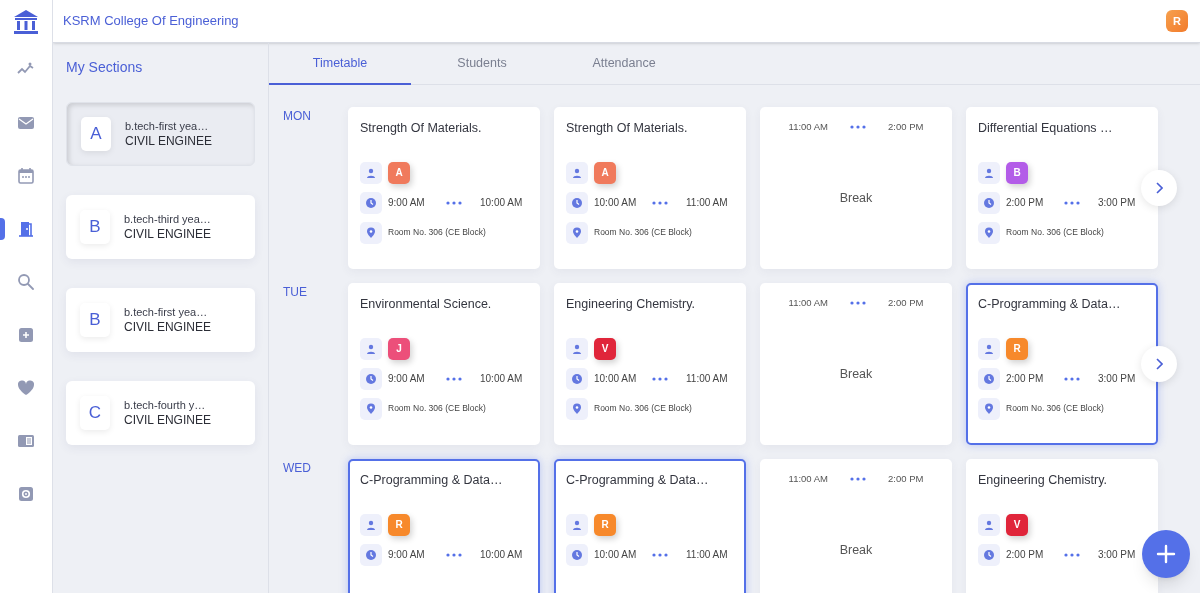 This screenshot has height=593, width=1200. Describe the element at coordinates (501, 379) in the screenshot. I see `end-time: 10:00 AM` at that location.